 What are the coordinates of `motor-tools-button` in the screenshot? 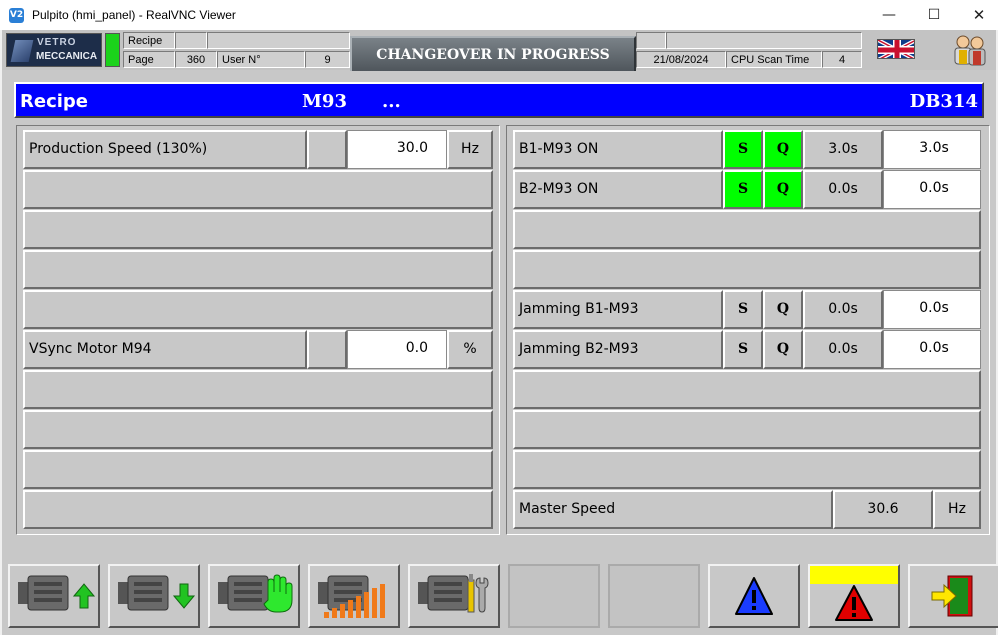 It's located at (454, 596).